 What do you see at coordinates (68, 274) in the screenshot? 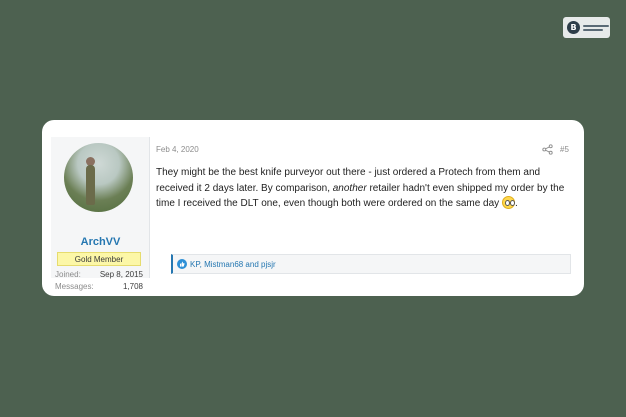
I see `joined-label: Joined:` at bounding box center [68, 274].